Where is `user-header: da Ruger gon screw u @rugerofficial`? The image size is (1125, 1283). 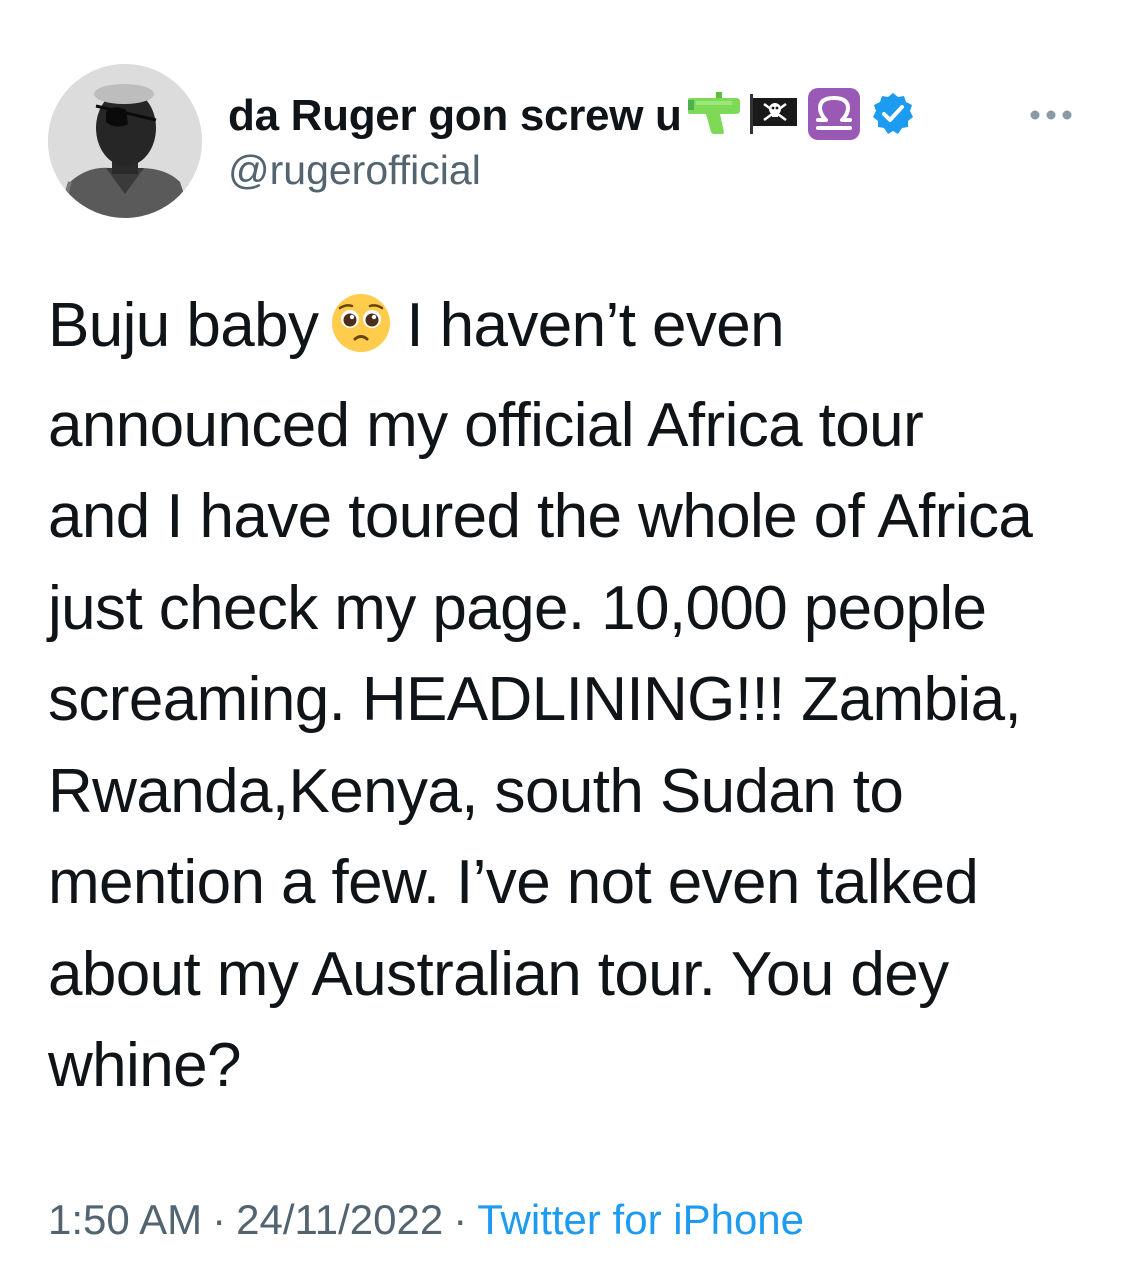
user-header: da Ruger gon screw u @rugerofficial is located at coordinates (608, 140).